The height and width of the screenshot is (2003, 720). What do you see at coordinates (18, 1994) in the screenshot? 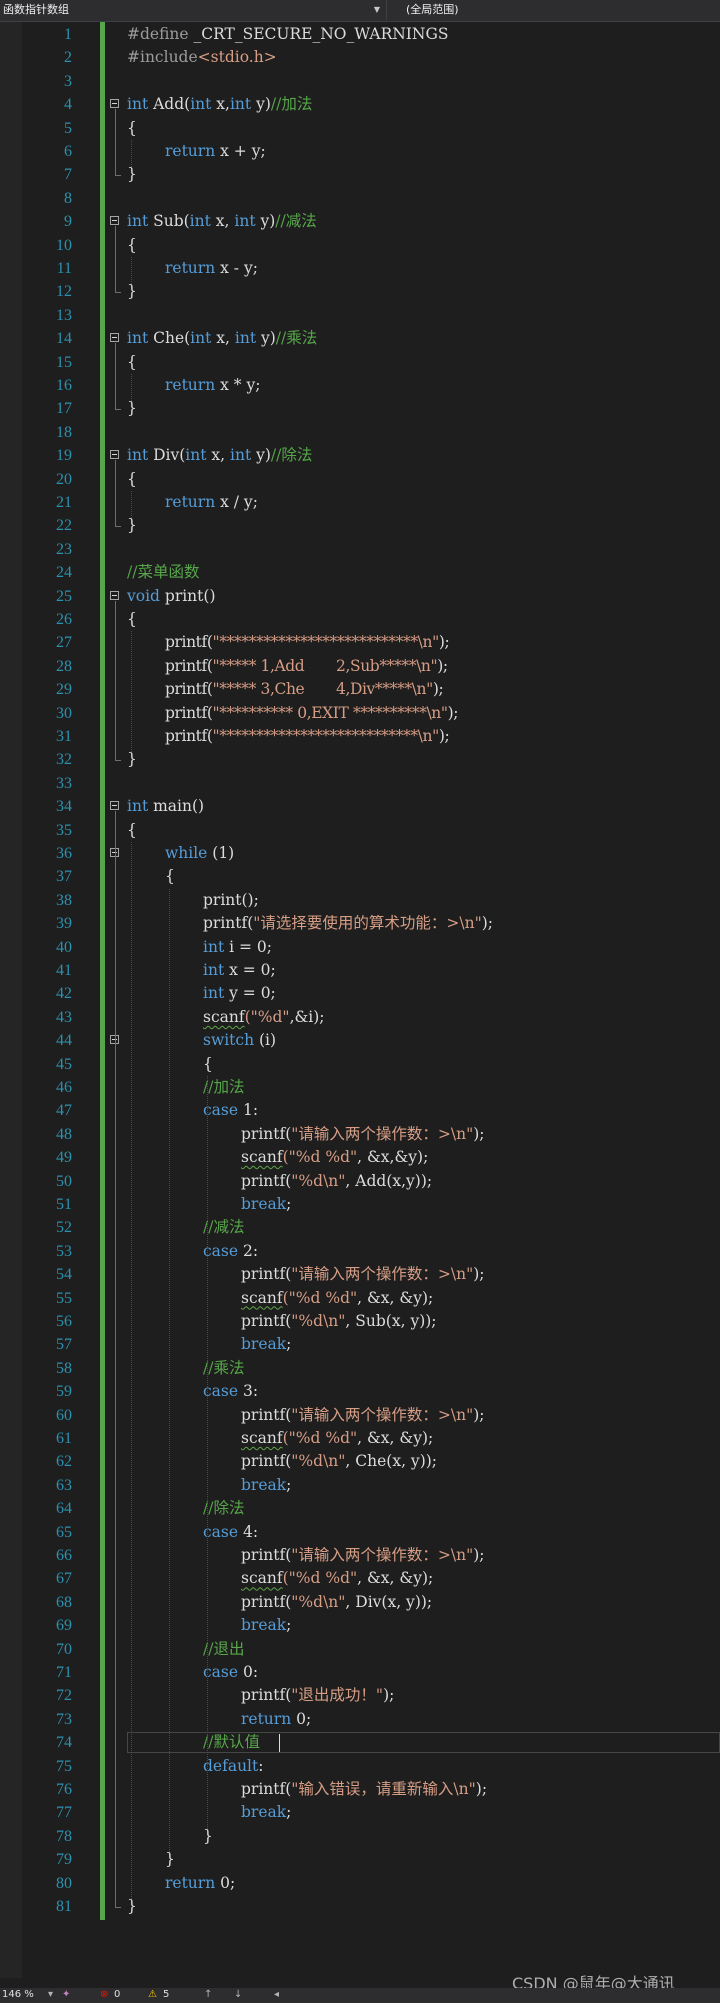
I see `zoom-level: 146 %` at bounding box center [18, 1994].